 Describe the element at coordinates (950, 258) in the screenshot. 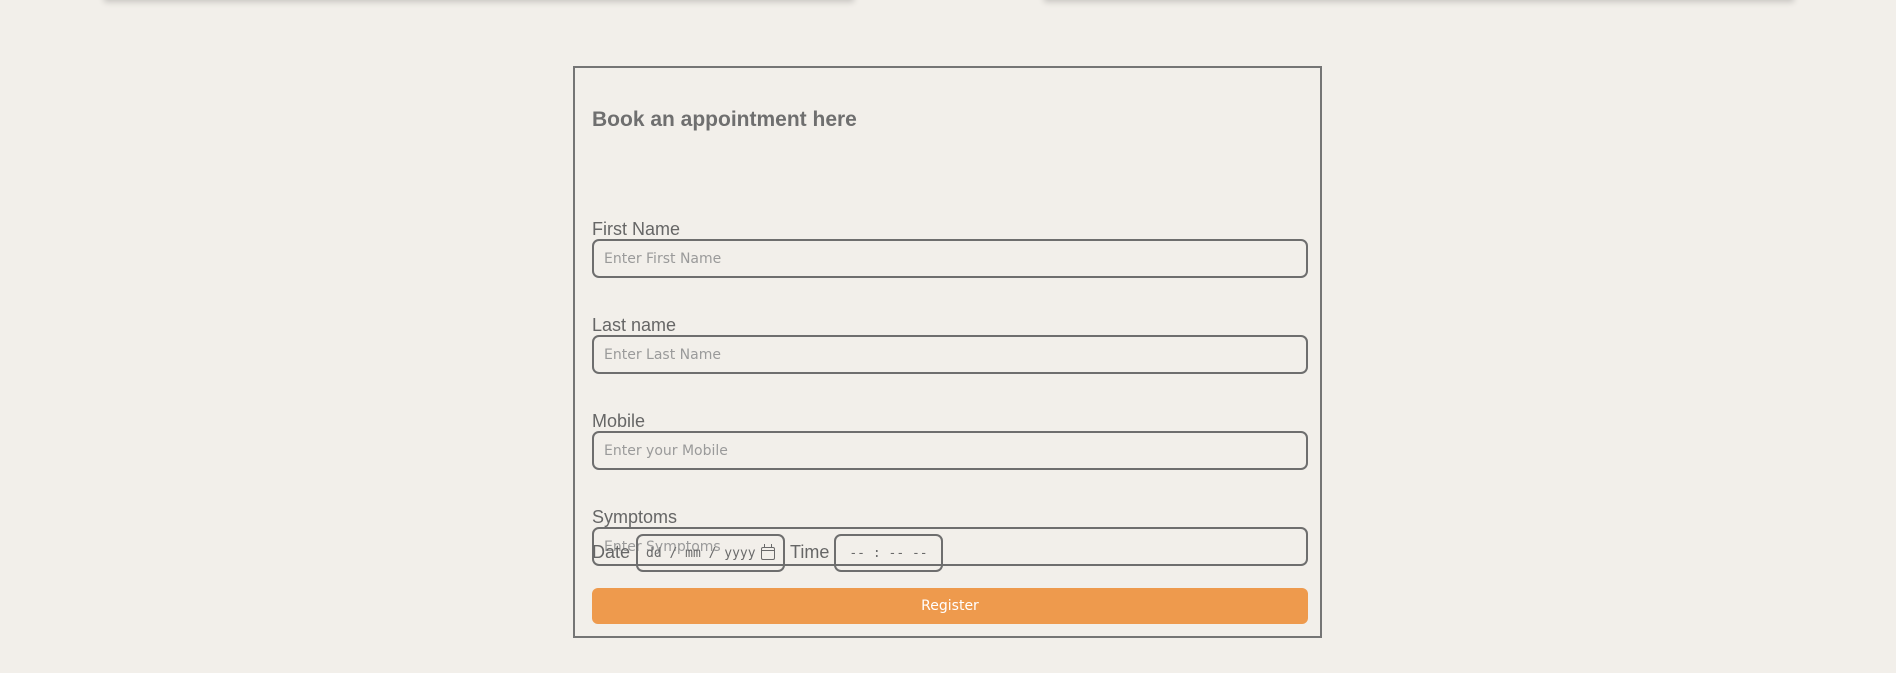

I see `first-name-input` at that location.